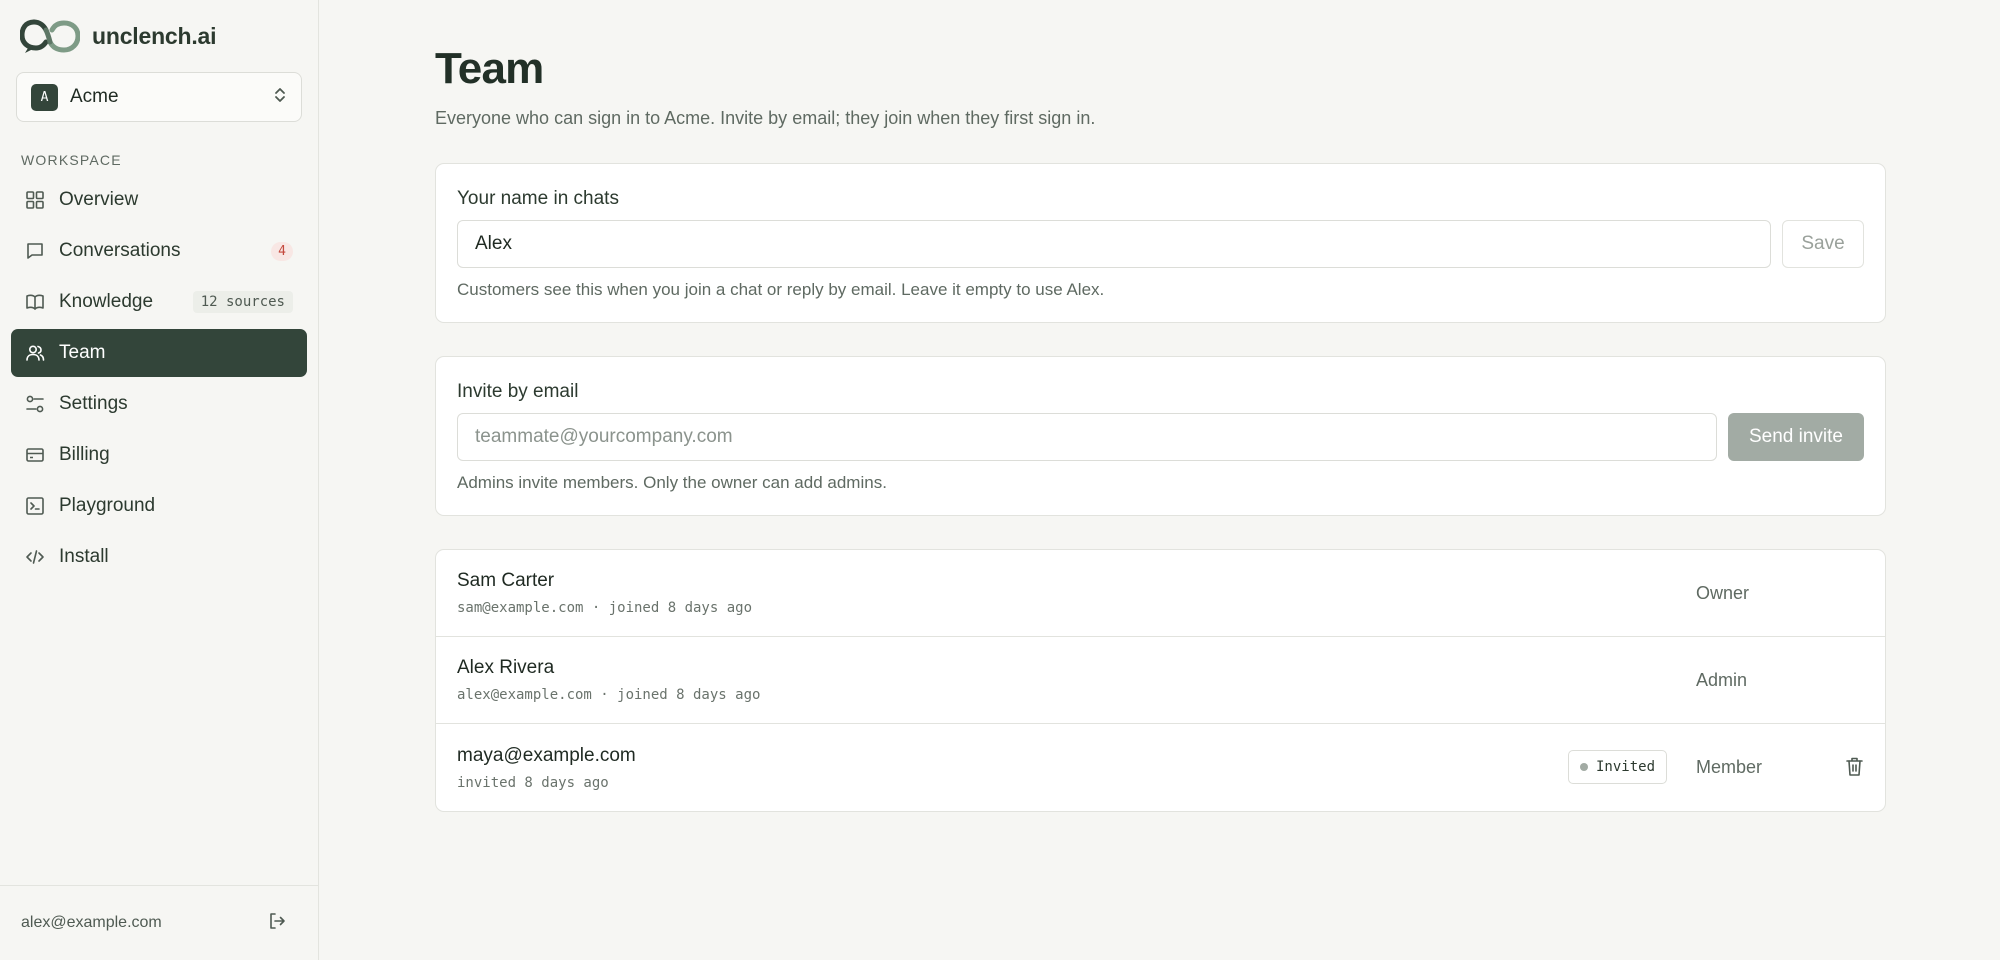 The height and width of the screenshot is (960, 2000). Describe the element at coordinates (159, 353) in the screenshot. I see `sidebar-item-team: Team` at that location.